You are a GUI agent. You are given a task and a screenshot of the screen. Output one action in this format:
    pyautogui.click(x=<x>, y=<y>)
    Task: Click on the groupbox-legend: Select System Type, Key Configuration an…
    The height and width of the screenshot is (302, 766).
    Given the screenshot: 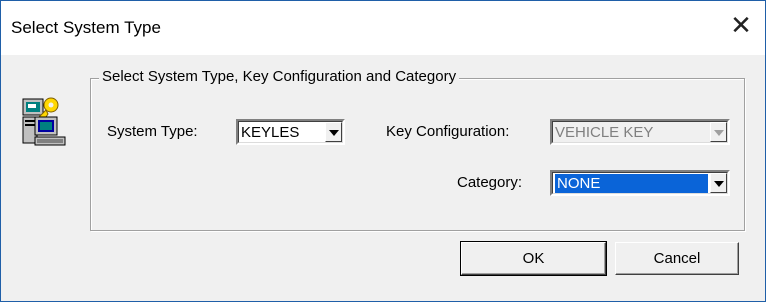 What is the action you would take?
    pyautogui.click(x=279, y=76)
    